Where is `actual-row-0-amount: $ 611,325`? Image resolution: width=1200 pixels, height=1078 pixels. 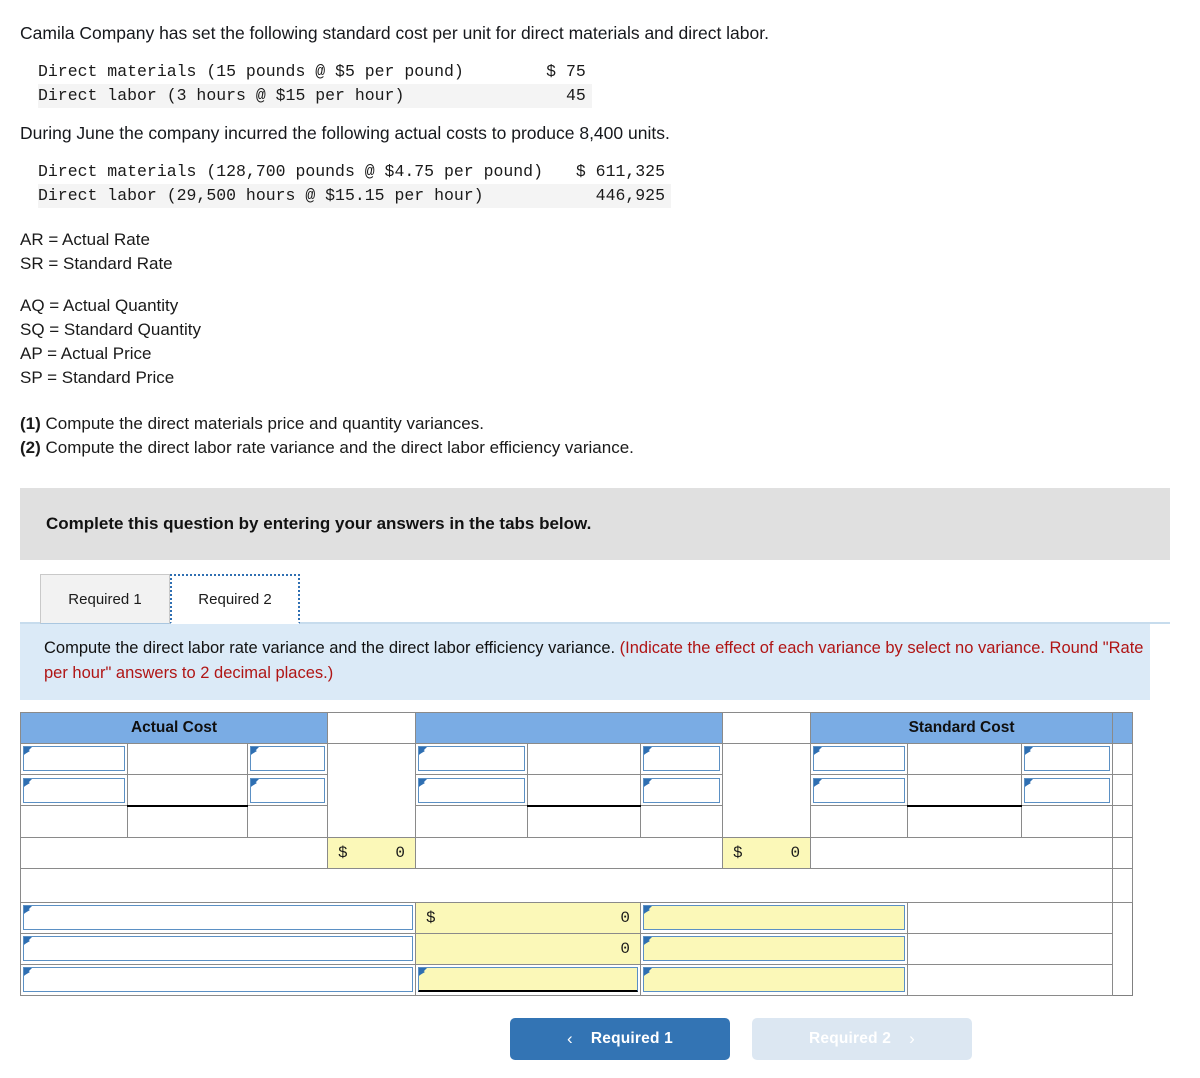 actual-row-0-amount: $ 611,325 is located at coordinates (620, 171).